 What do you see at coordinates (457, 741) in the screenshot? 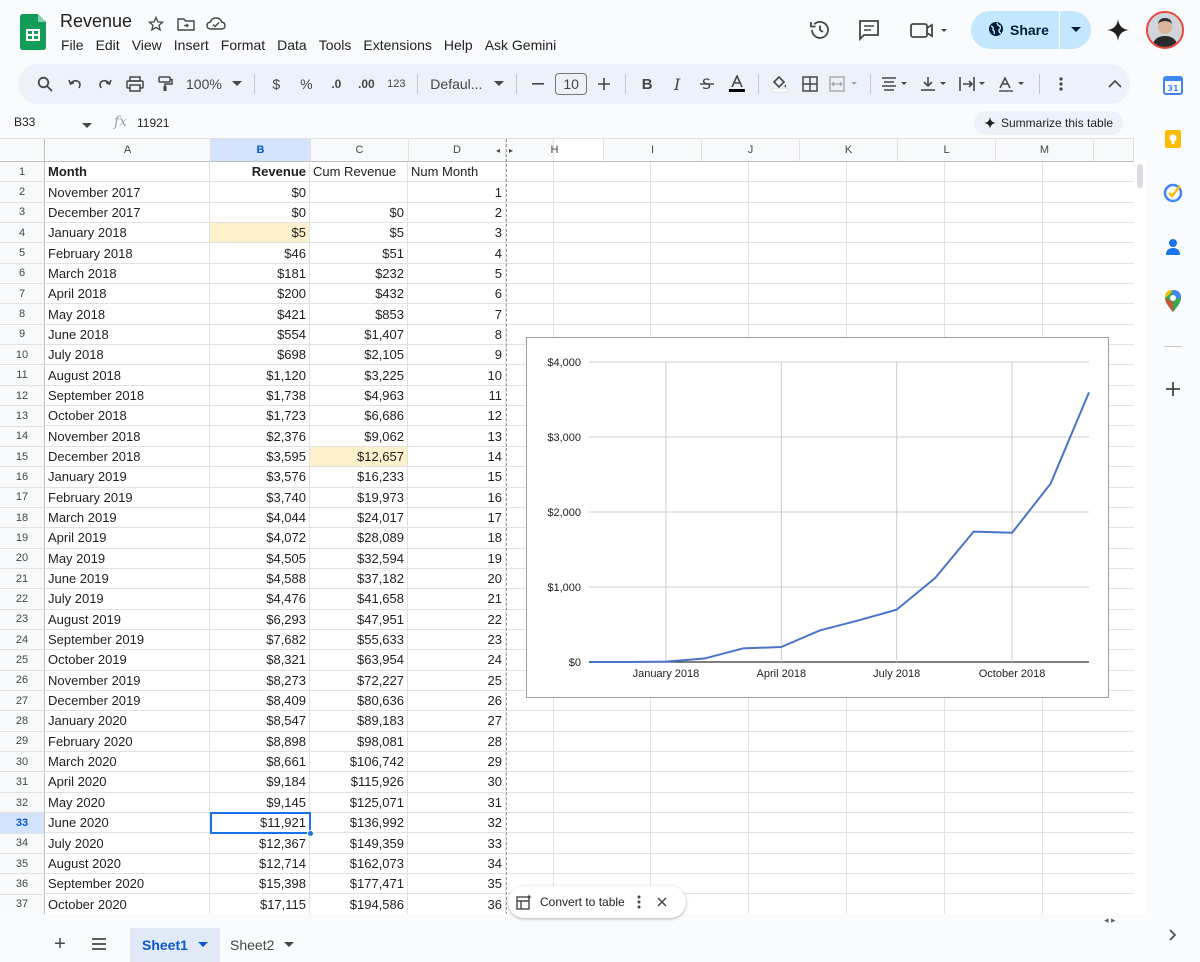
I see `cell-d: 28` at bounding box center [457, 741].